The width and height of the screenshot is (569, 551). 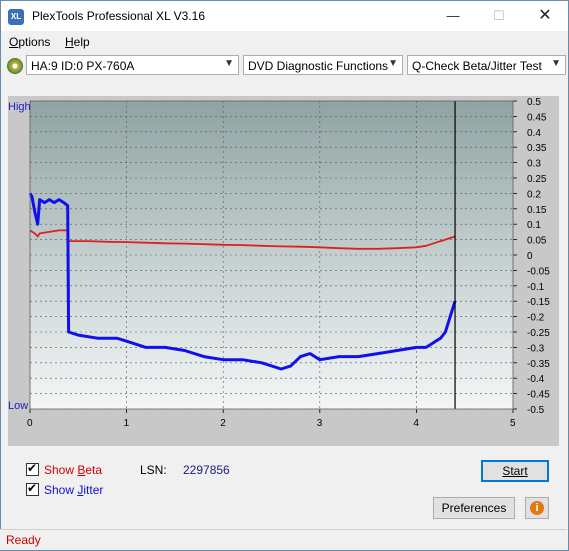 I want to click on show-beta-prefix: Show, so click(x=61, y=470).